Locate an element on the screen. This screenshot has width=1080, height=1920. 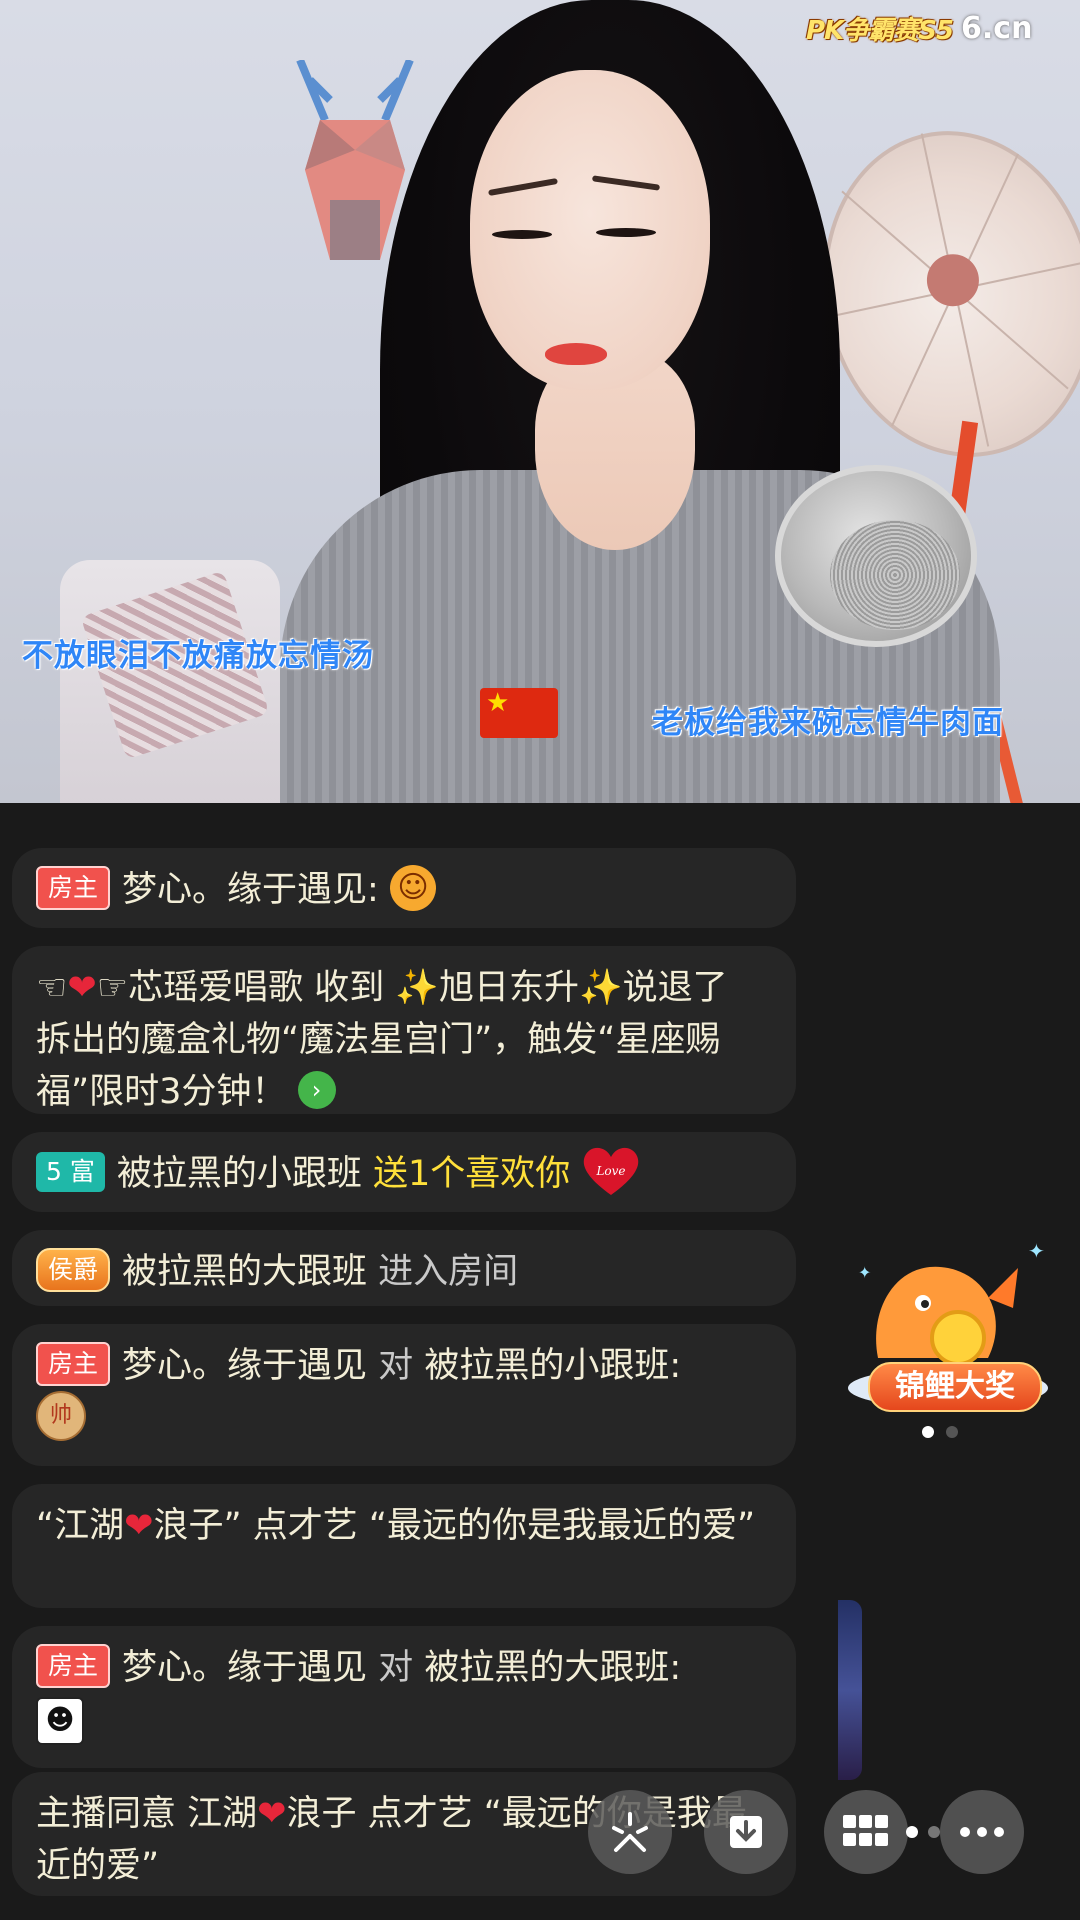
left-eye is located at coordinates (522, 234).